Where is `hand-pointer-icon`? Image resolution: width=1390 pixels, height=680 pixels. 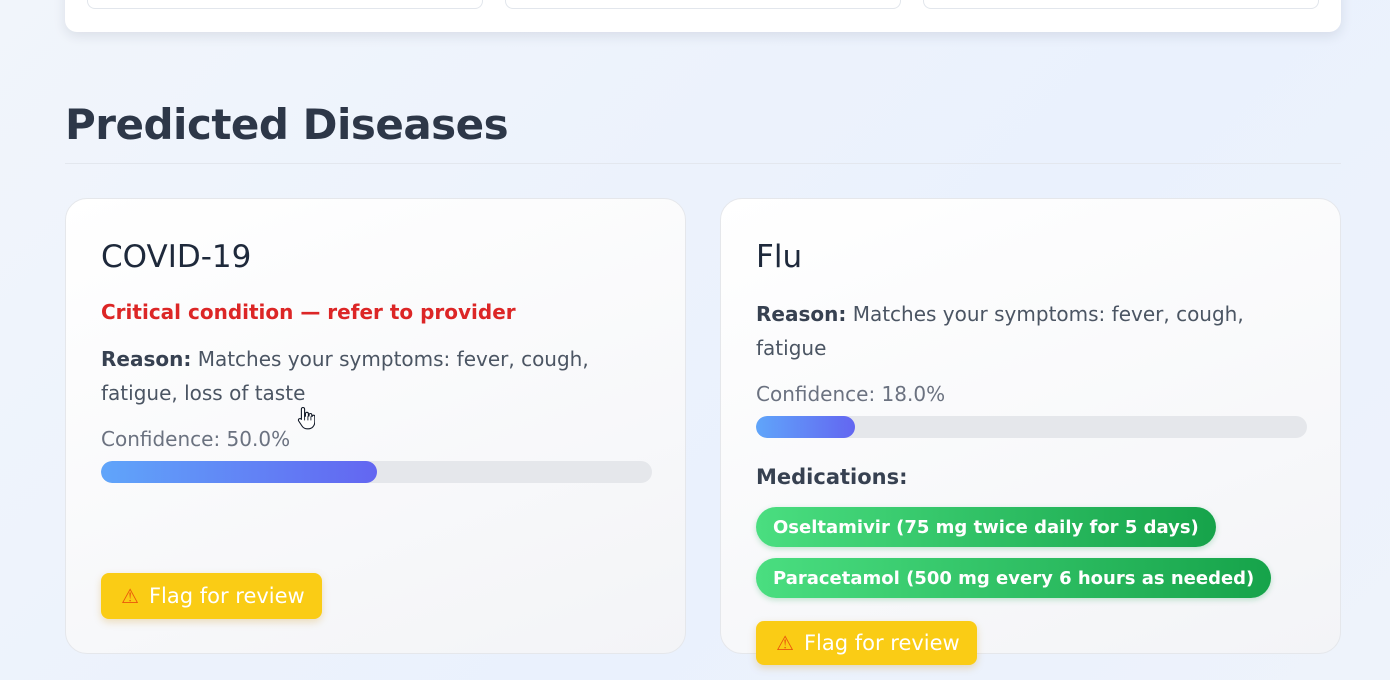
hand-pointer-icon is located at coordinates (306, 418).